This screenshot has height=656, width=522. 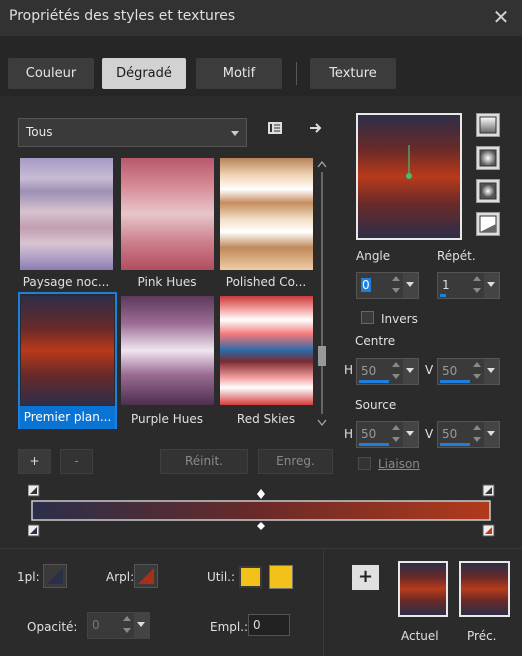 I want to click on angle-value: 0, so click(x=366, y=285).